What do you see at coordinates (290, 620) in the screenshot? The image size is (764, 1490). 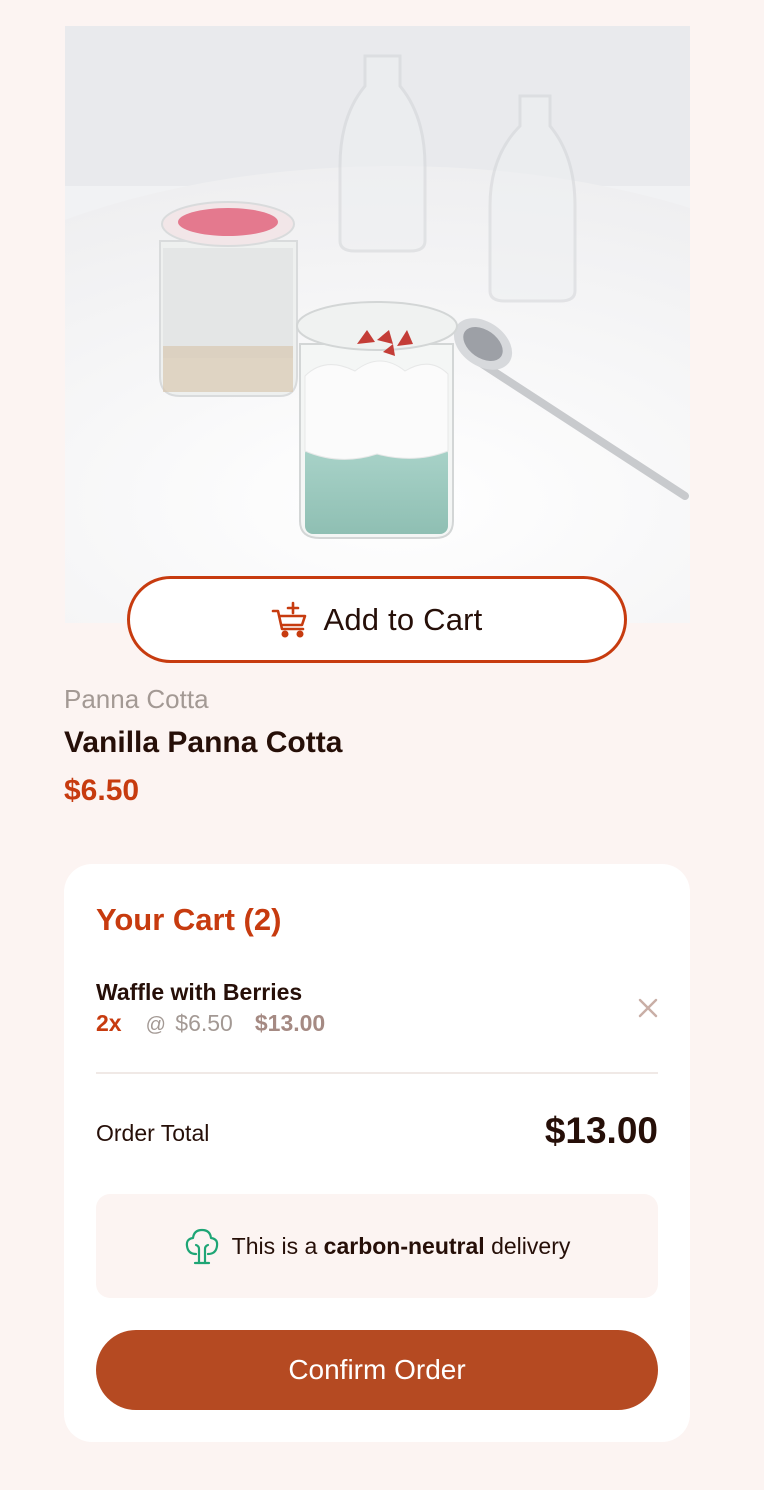 I see `cart-plus-icon` at bounding box center [290, 620].